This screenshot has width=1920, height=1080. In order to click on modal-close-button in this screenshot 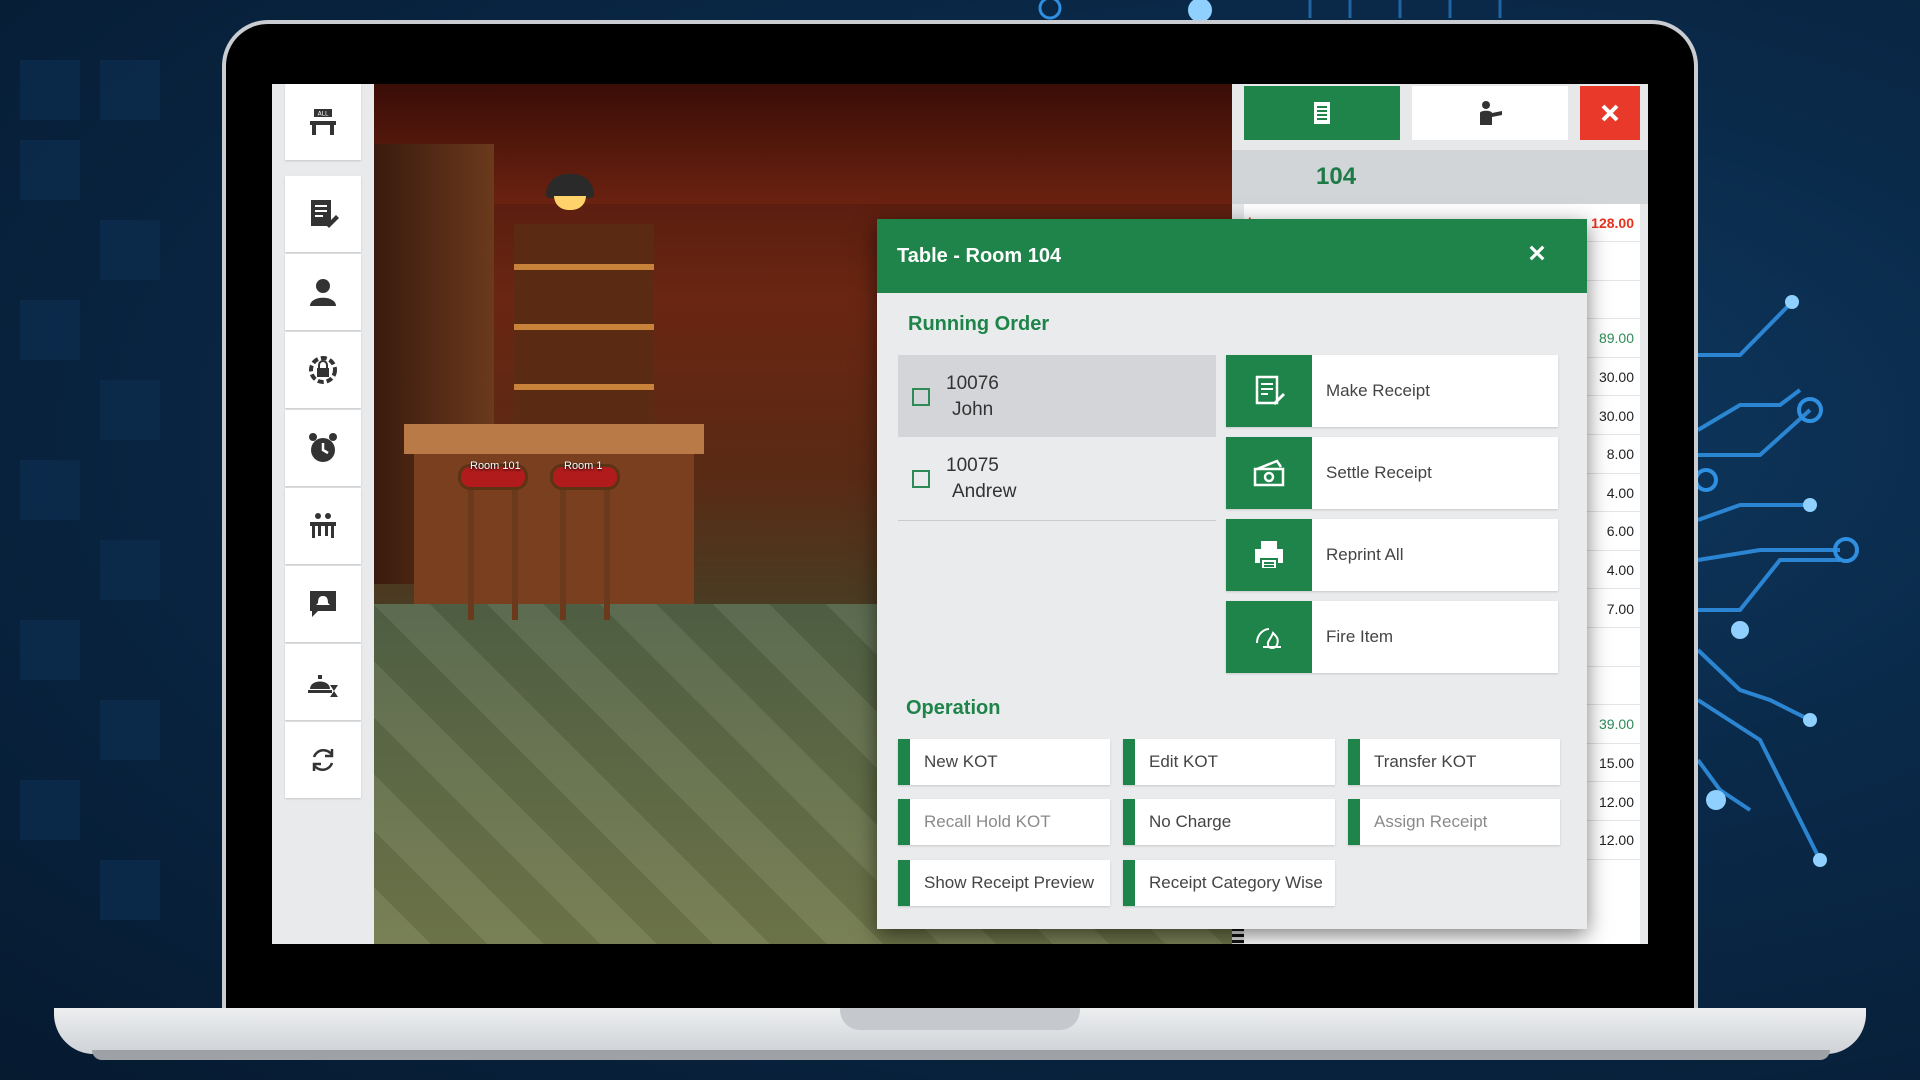, I will do `click(1537, 255)`.